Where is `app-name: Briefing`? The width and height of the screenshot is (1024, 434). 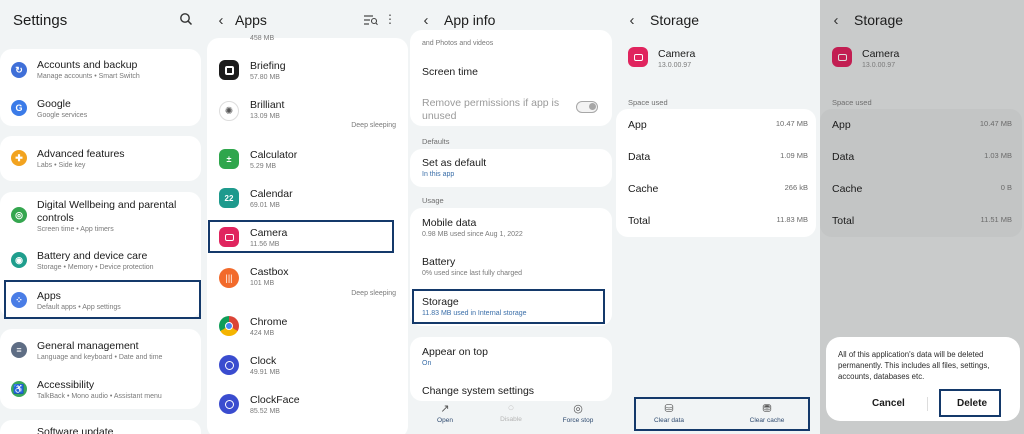
app-name: Briefing is located at coordinates (268, 66).